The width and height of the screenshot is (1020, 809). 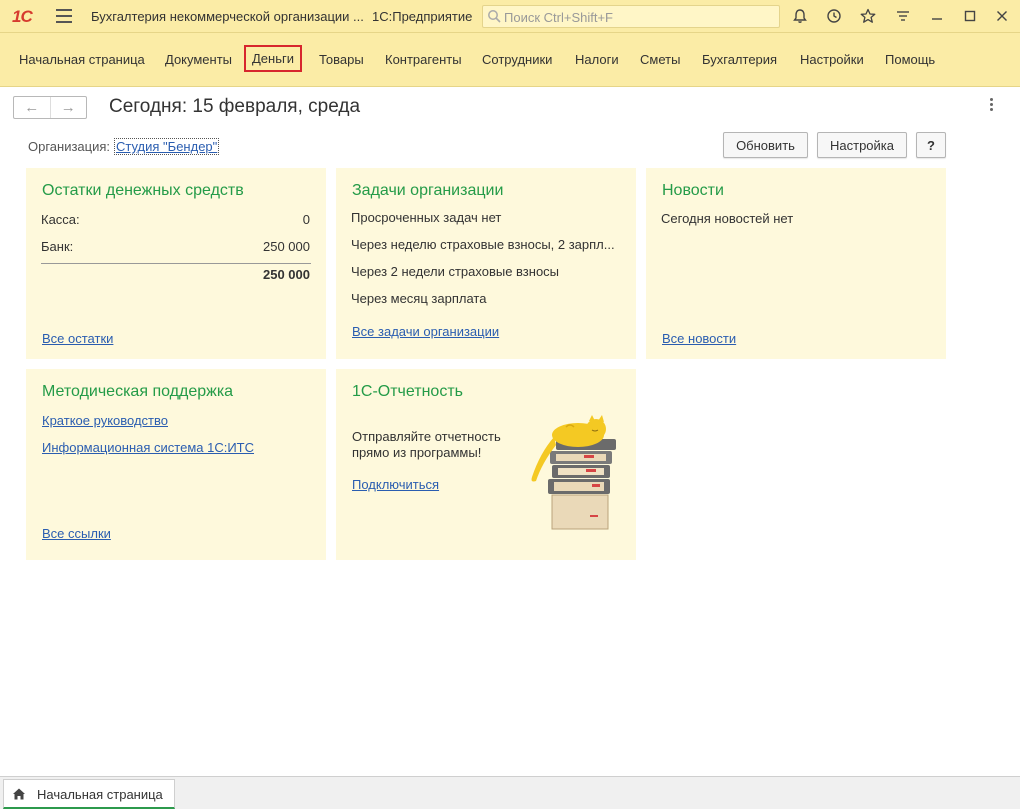 What do you see at coordinates (19, 794) in the screenshot?
I see `home-icon` at bounding box center [19, 794].